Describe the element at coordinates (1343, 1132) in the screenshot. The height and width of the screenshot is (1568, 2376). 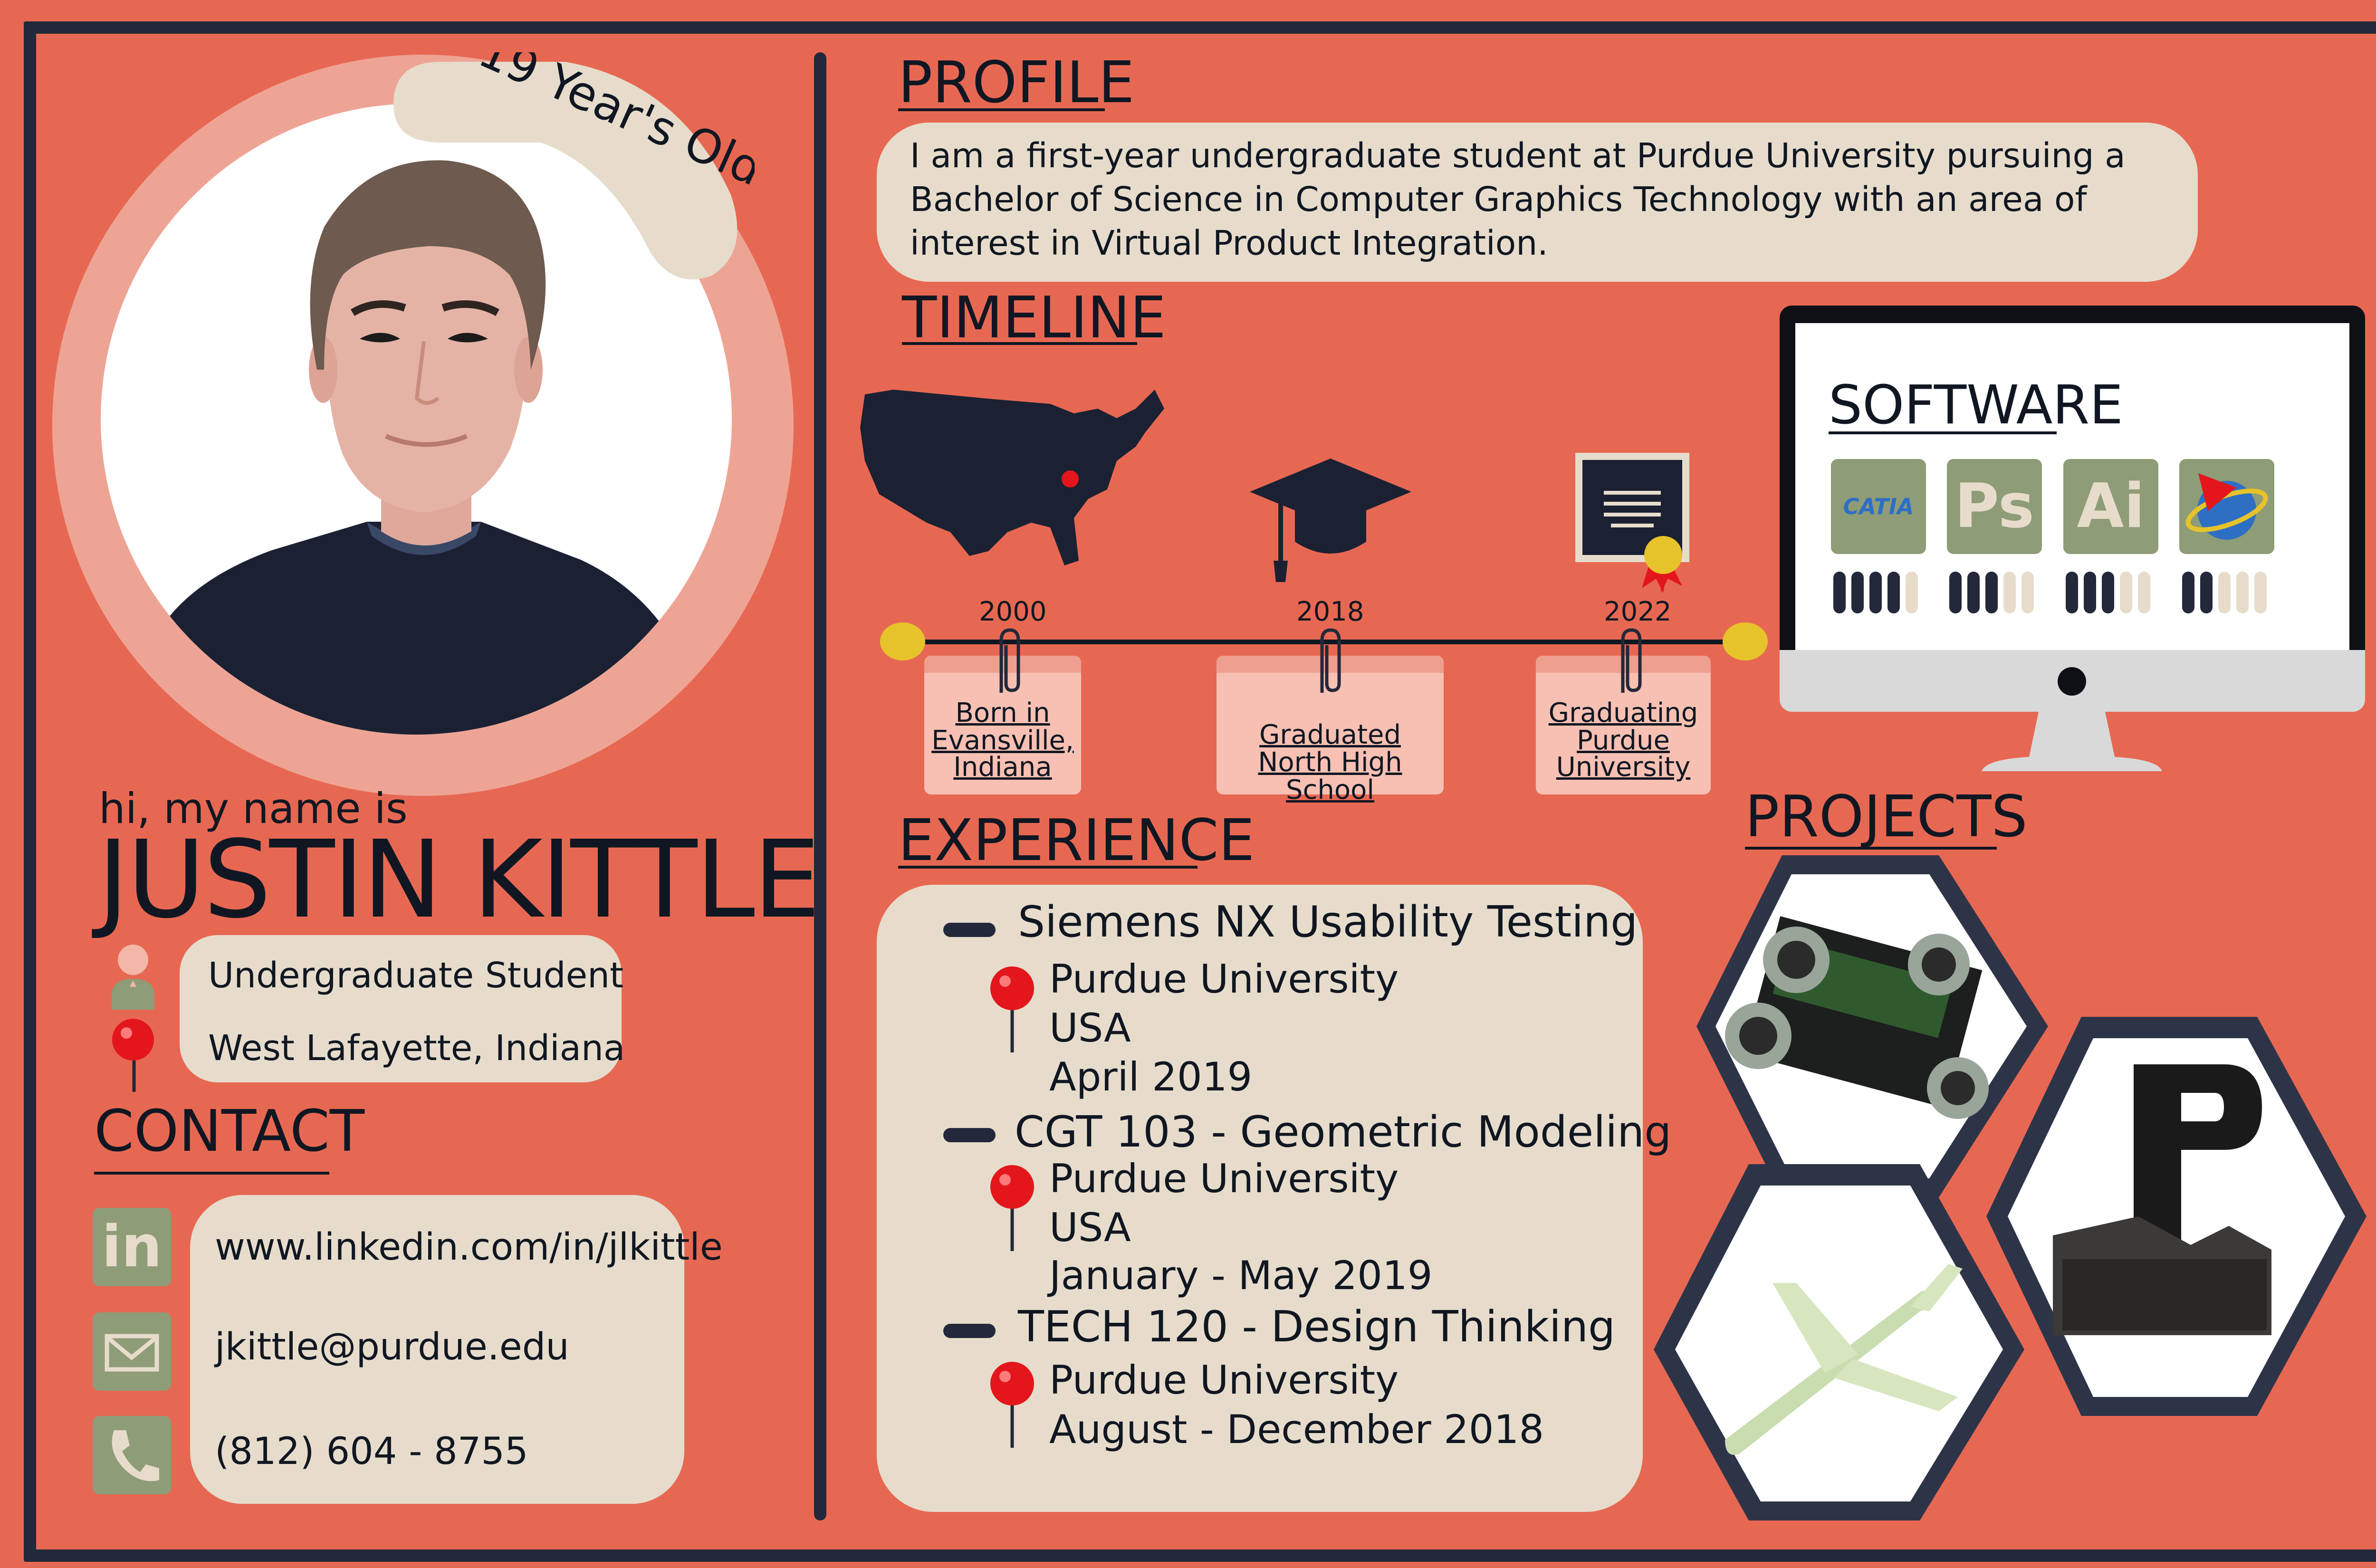
I see `experience-title: CGT 103 - Geometric Modeling` at that location.